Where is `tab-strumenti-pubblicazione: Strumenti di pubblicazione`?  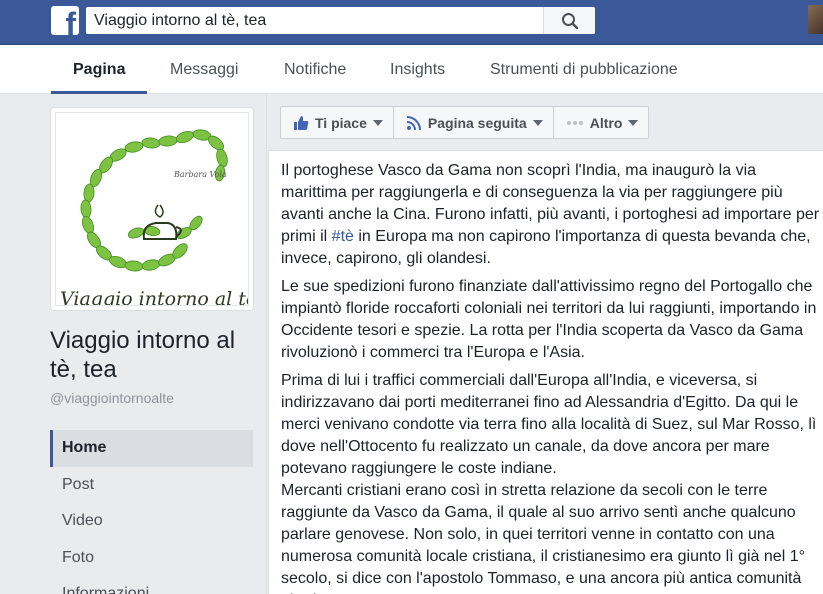 tab-strumenti-pubblicazione: Strumenti di pubblicazione is located at coordinates (584, 69).